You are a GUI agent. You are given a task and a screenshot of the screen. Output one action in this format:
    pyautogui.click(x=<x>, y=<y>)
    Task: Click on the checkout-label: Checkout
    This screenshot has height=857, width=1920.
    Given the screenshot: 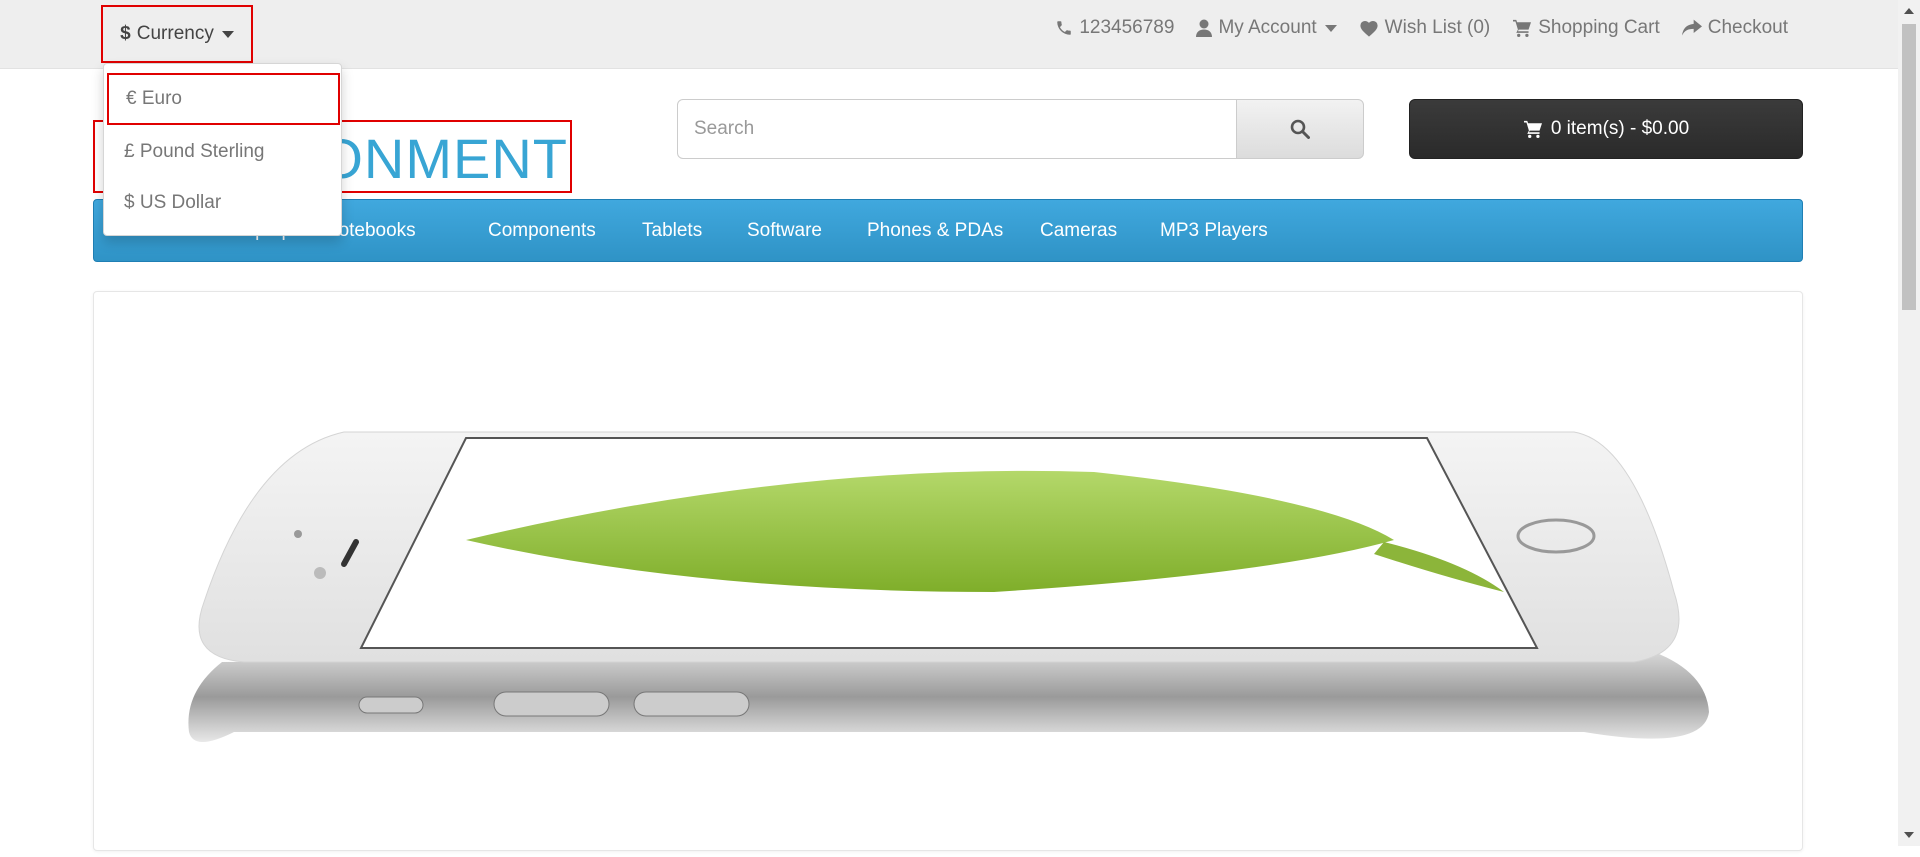 What is the action you would take?
    pyautogui.click(x=1747, y=27)
    